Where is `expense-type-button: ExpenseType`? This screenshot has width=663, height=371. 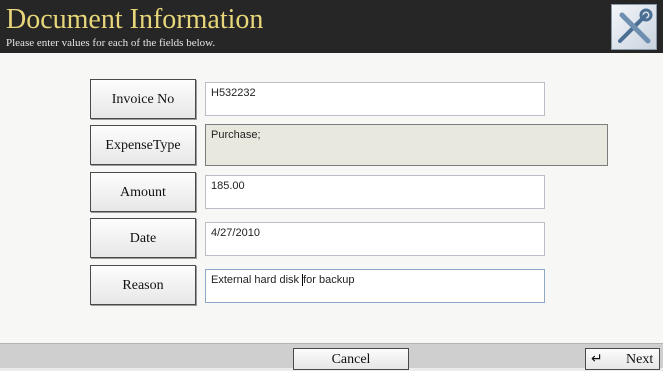
expense-type-button: ExpenseType is located at coordinates (143, 145).